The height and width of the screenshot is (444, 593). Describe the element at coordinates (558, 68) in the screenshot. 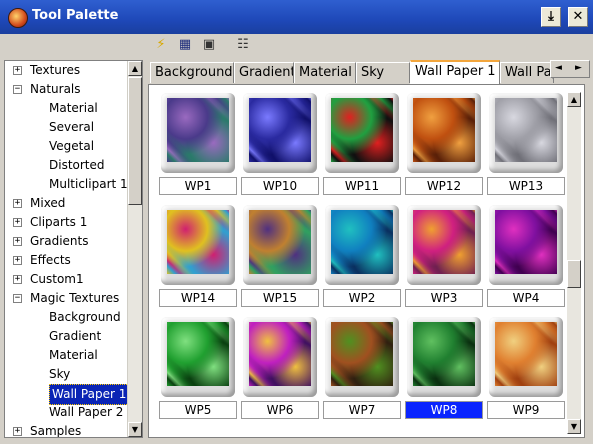

I see `tab-scroll-left-icon: ◄` at that location.